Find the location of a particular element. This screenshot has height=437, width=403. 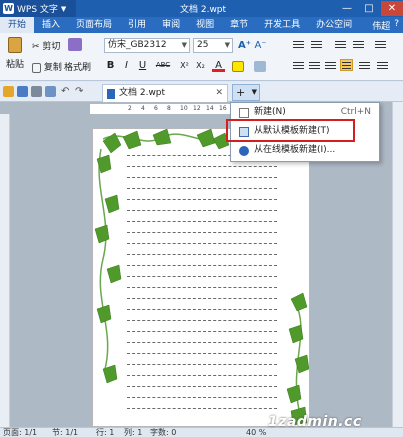

copy-icon is located at coordinates (36, 67).